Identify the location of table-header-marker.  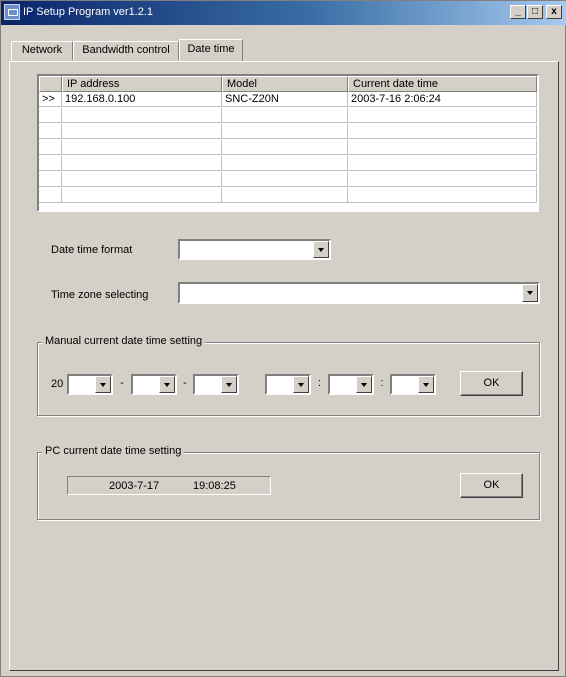
(50, 84).